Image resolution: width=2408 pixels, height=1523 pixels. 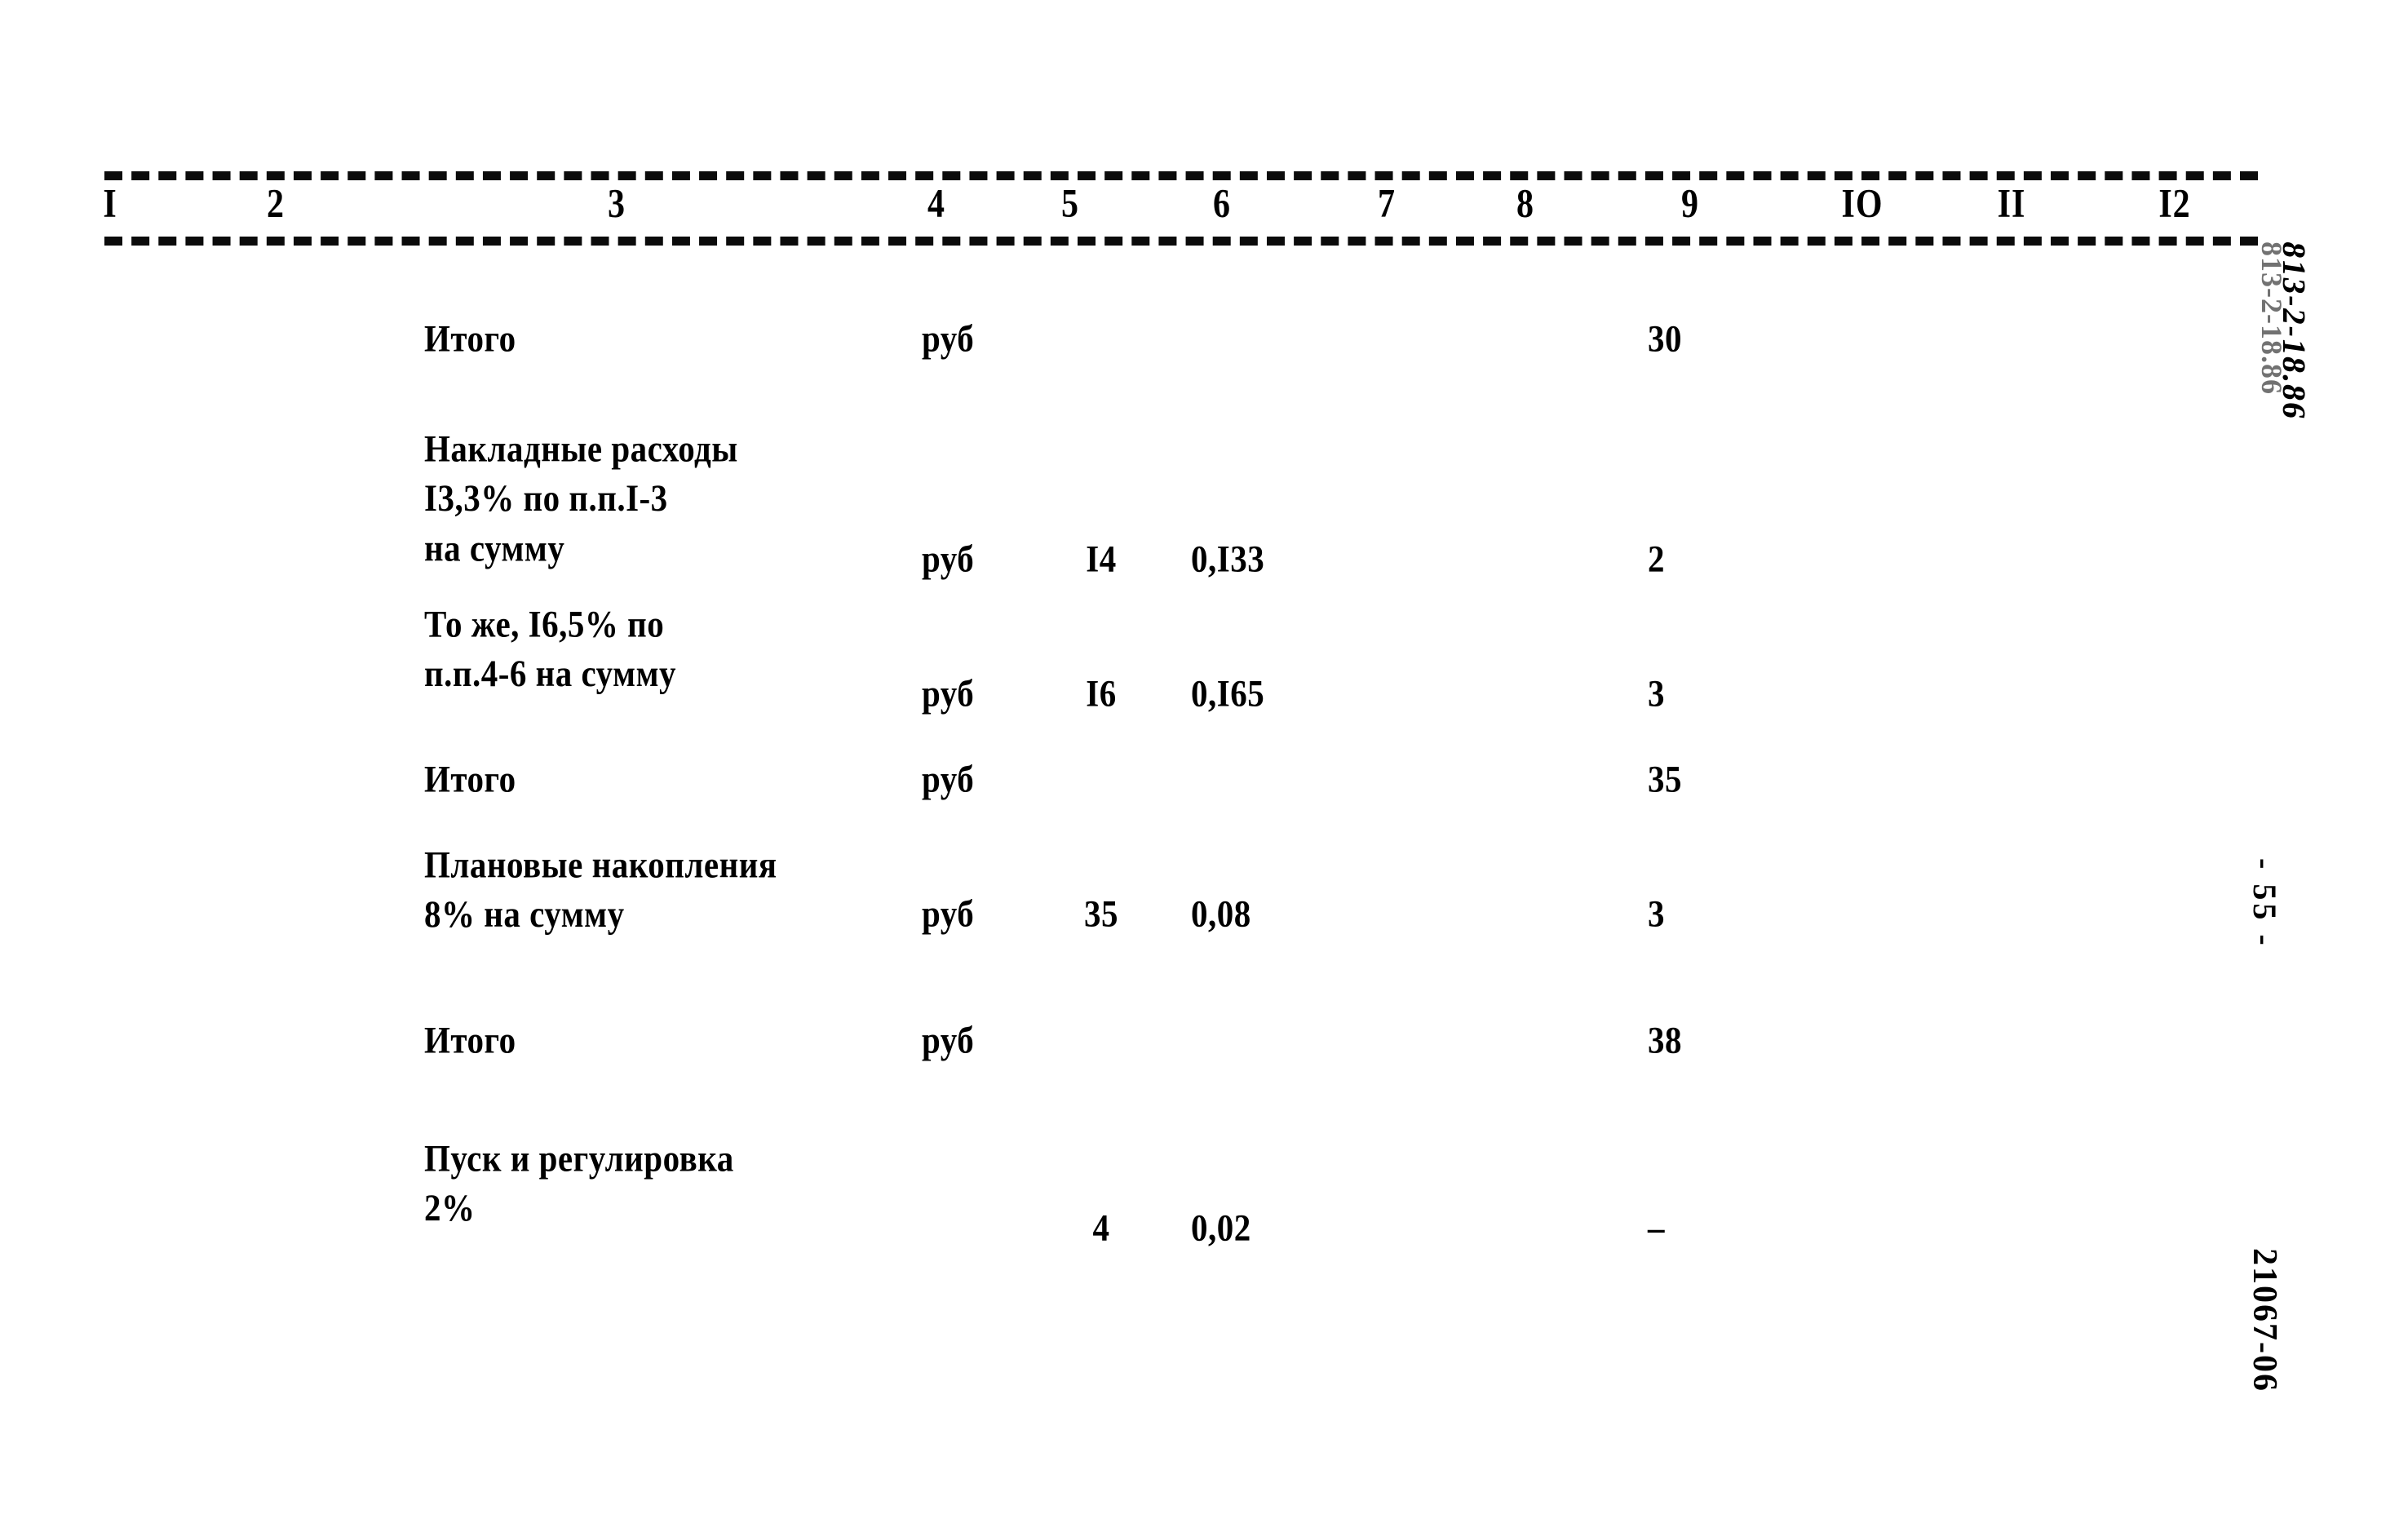 I want to click on row-total: 2, so click(x=1656, y=558).